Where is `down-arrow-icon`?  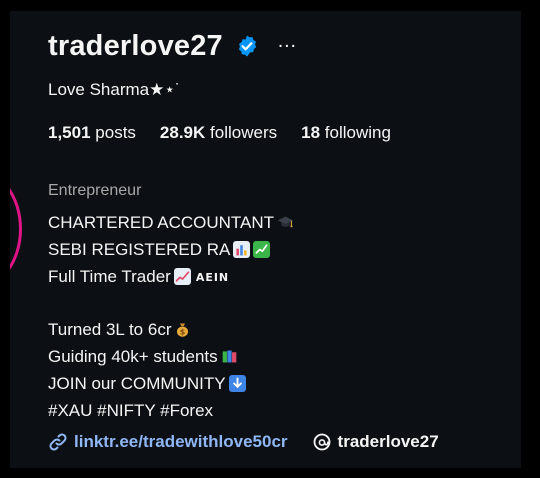
down-arrow-icon is located at coordinates (237, 383).